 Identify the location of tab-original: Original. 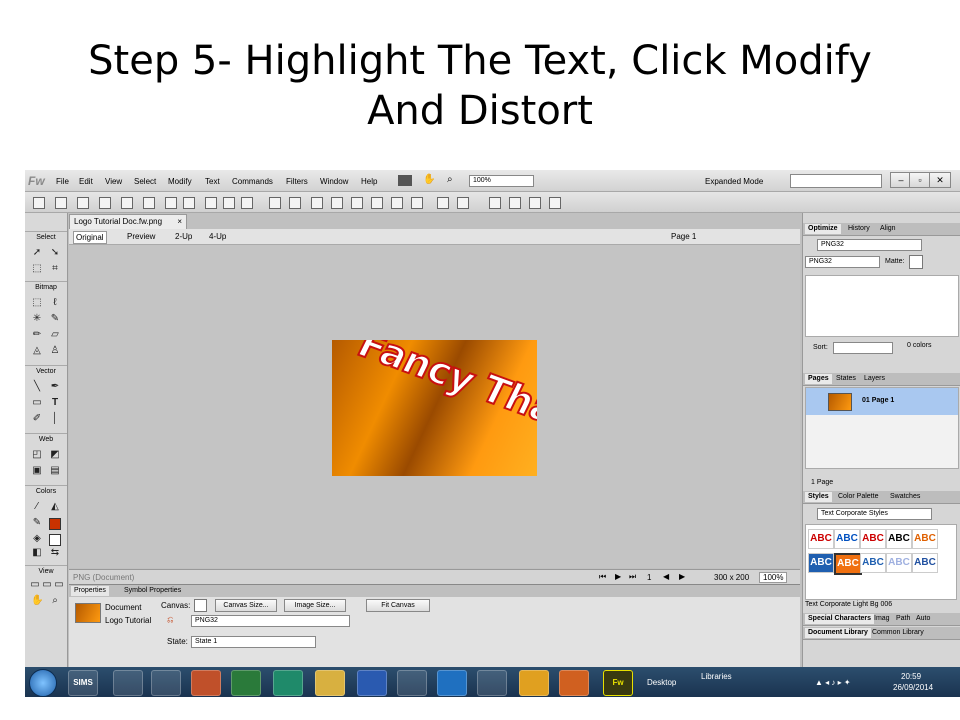
(90, 237).